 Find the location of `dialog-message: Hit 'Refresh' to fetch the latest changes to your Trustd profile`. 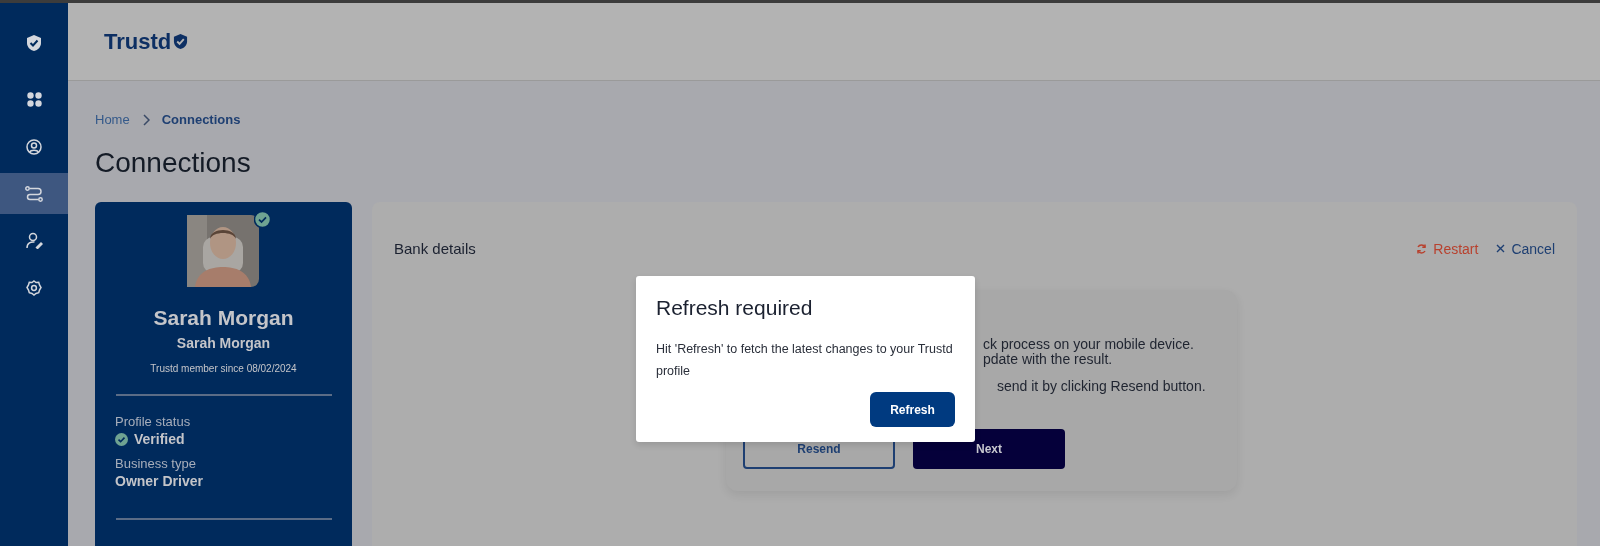

dialog-message: Hit 'Refresh' to fetch the latest changes to your Trustd profile is located at coordinates (805, 360).